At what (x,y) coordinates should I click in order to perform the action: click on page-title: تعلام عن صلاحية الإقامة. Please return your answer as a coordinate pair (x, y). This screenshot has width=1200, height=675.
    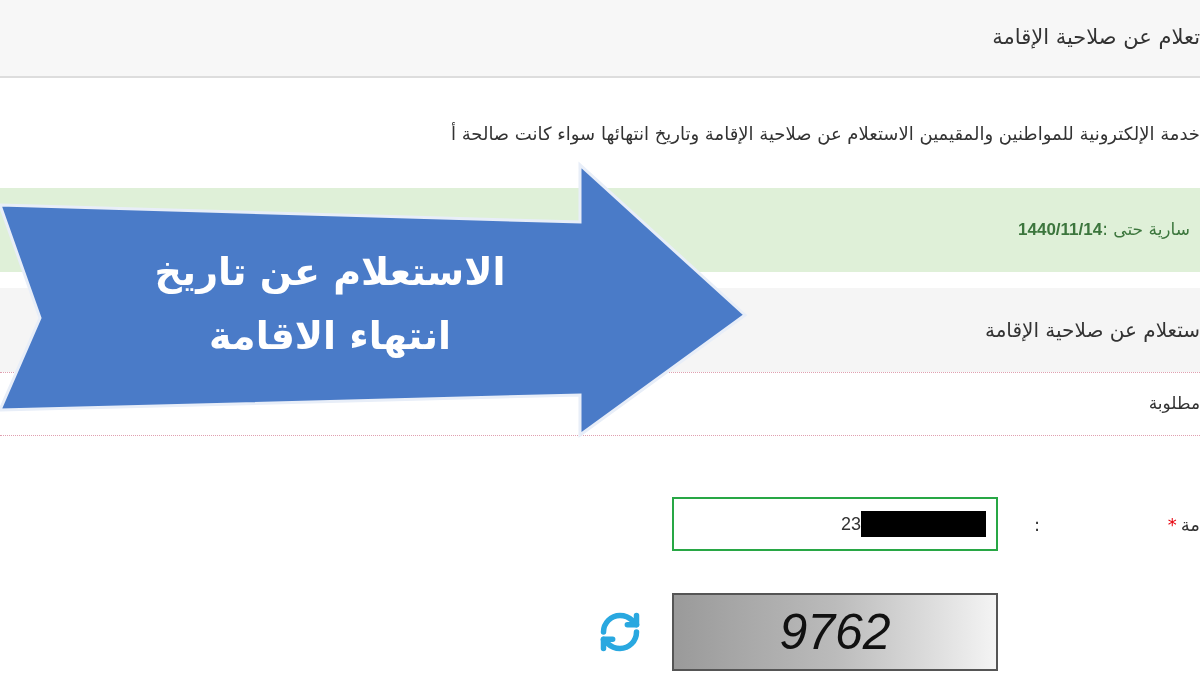
    Looking at the image, I should click on (1096, 38).